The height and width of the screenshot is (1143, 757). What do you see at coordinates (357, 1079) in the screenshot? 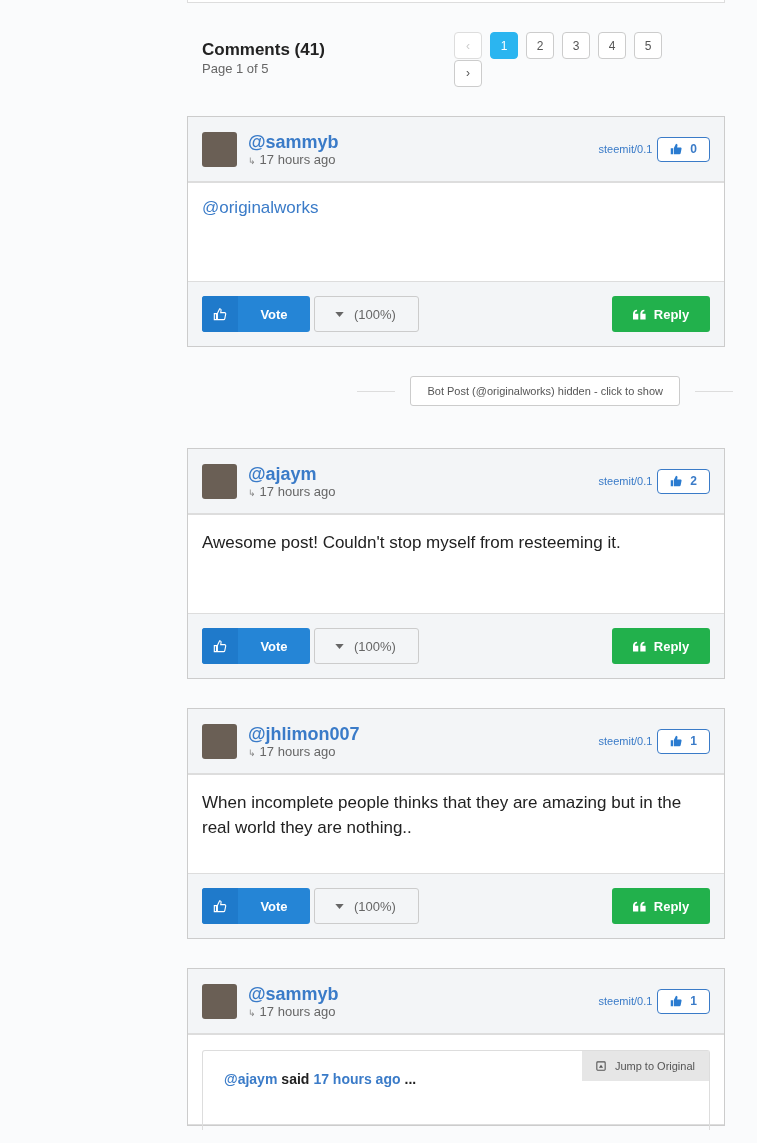
I see `quote-time-link: 17 hours ago` at bounding box center [357, 1079].